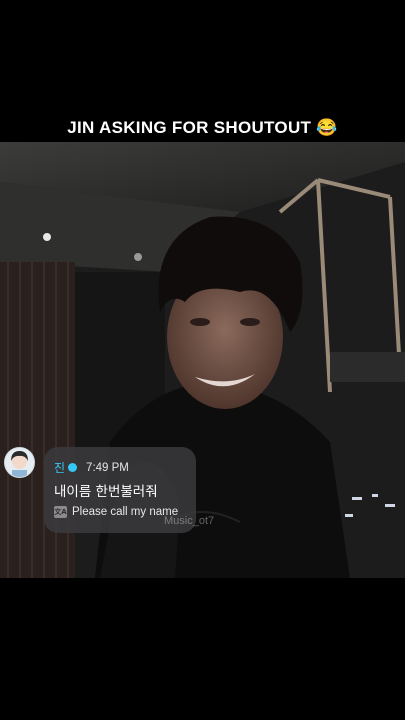 This screenshot has height=720, width=405. I want to click on username: 진, so click(59, 467).